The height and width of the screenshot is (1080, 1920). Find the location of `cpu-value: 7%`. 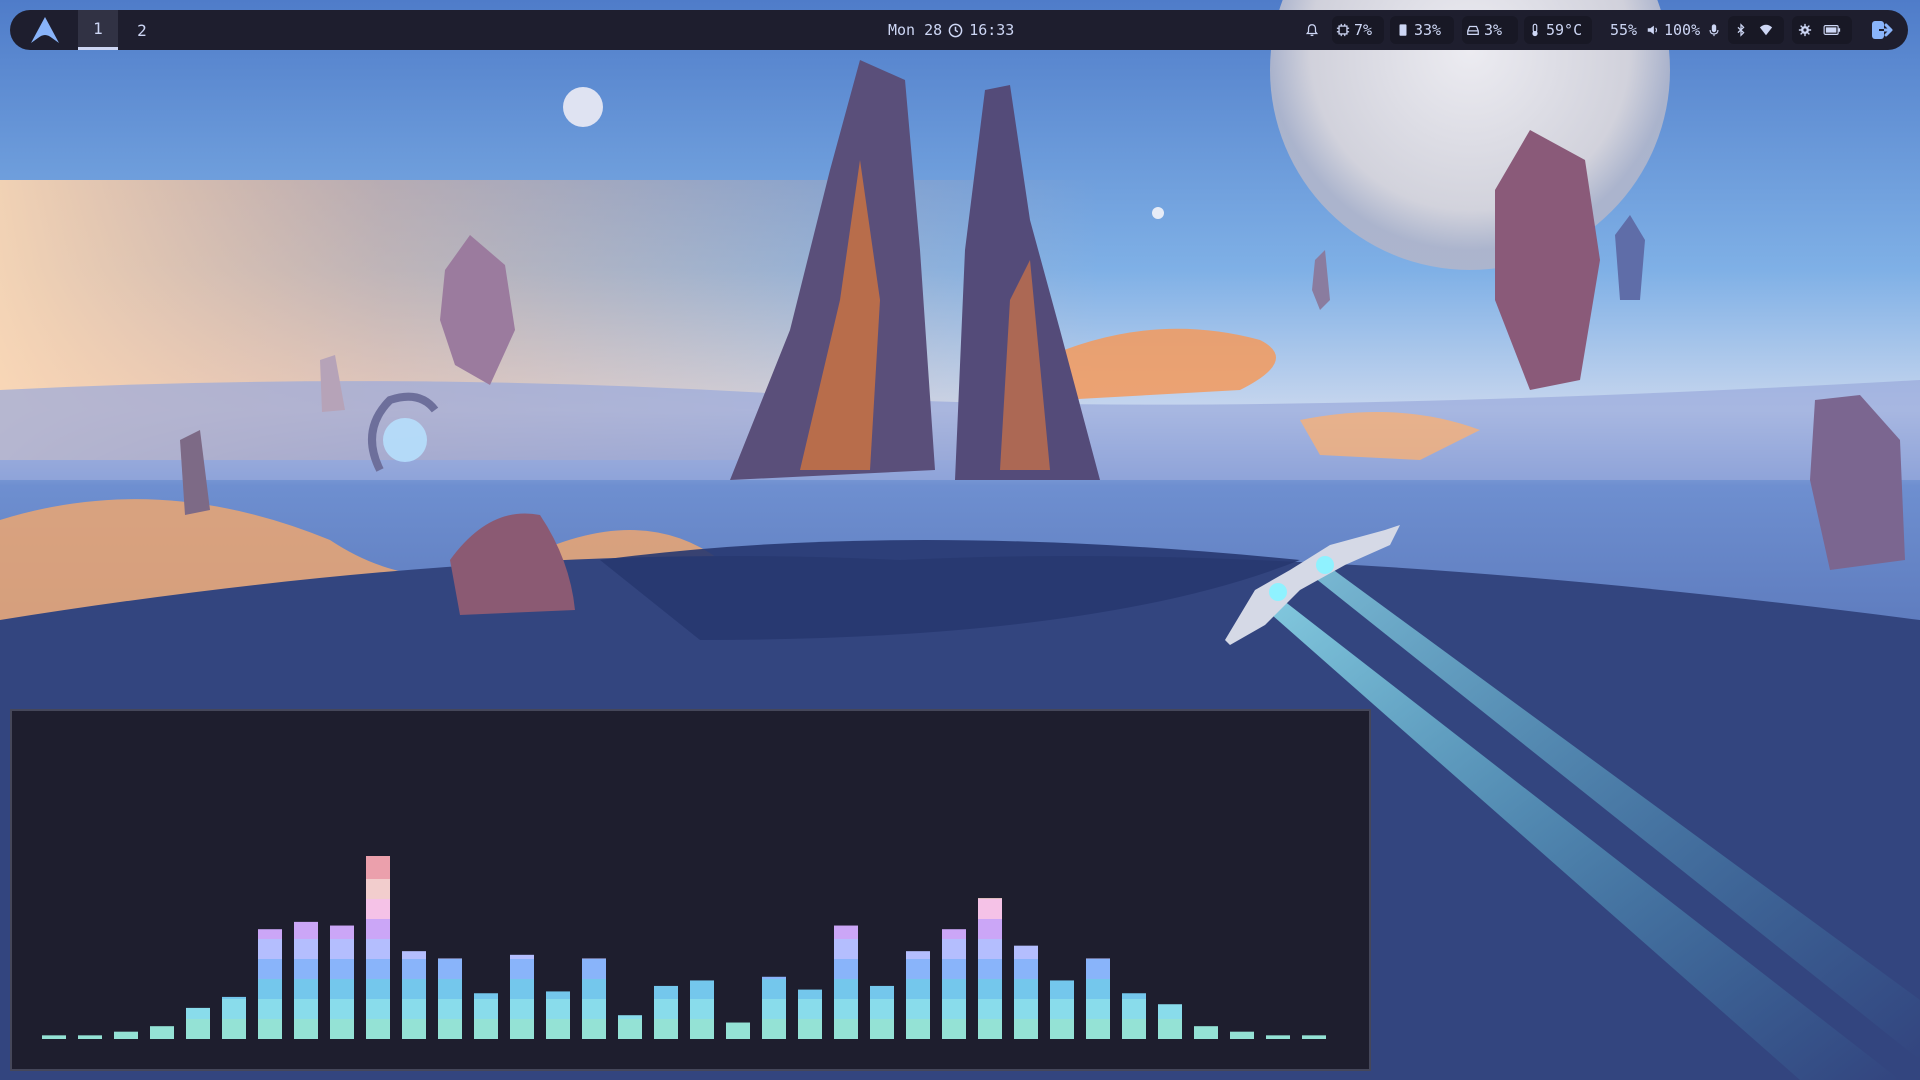

cpu-value: 7% is located at coordinates (1363, 30).